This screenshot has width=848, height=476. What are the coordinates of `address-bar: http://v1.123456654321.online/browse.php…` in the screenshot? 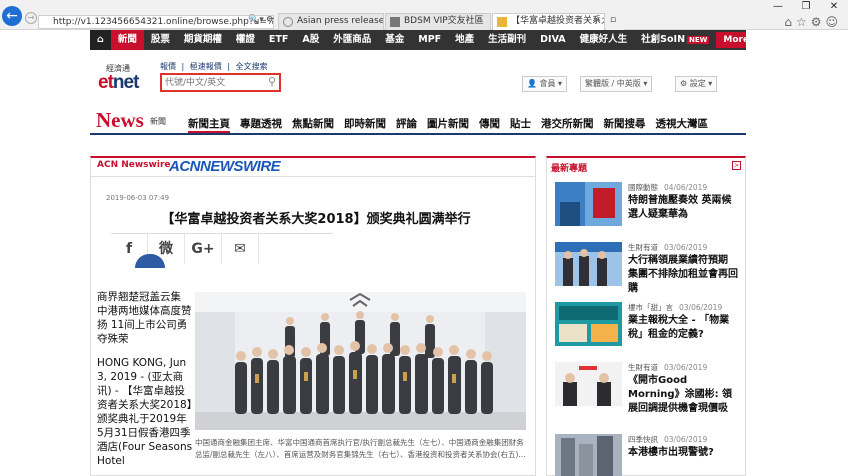 It's located at (156, 22).